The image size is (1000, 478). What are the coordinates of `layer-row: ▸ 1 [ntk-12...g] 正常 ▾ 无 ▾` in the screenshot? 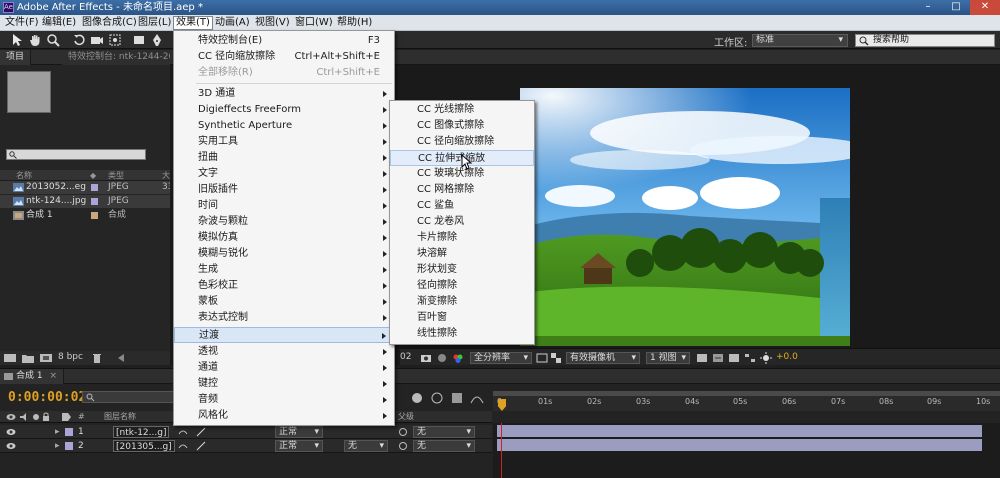 It's located at (246, 432).